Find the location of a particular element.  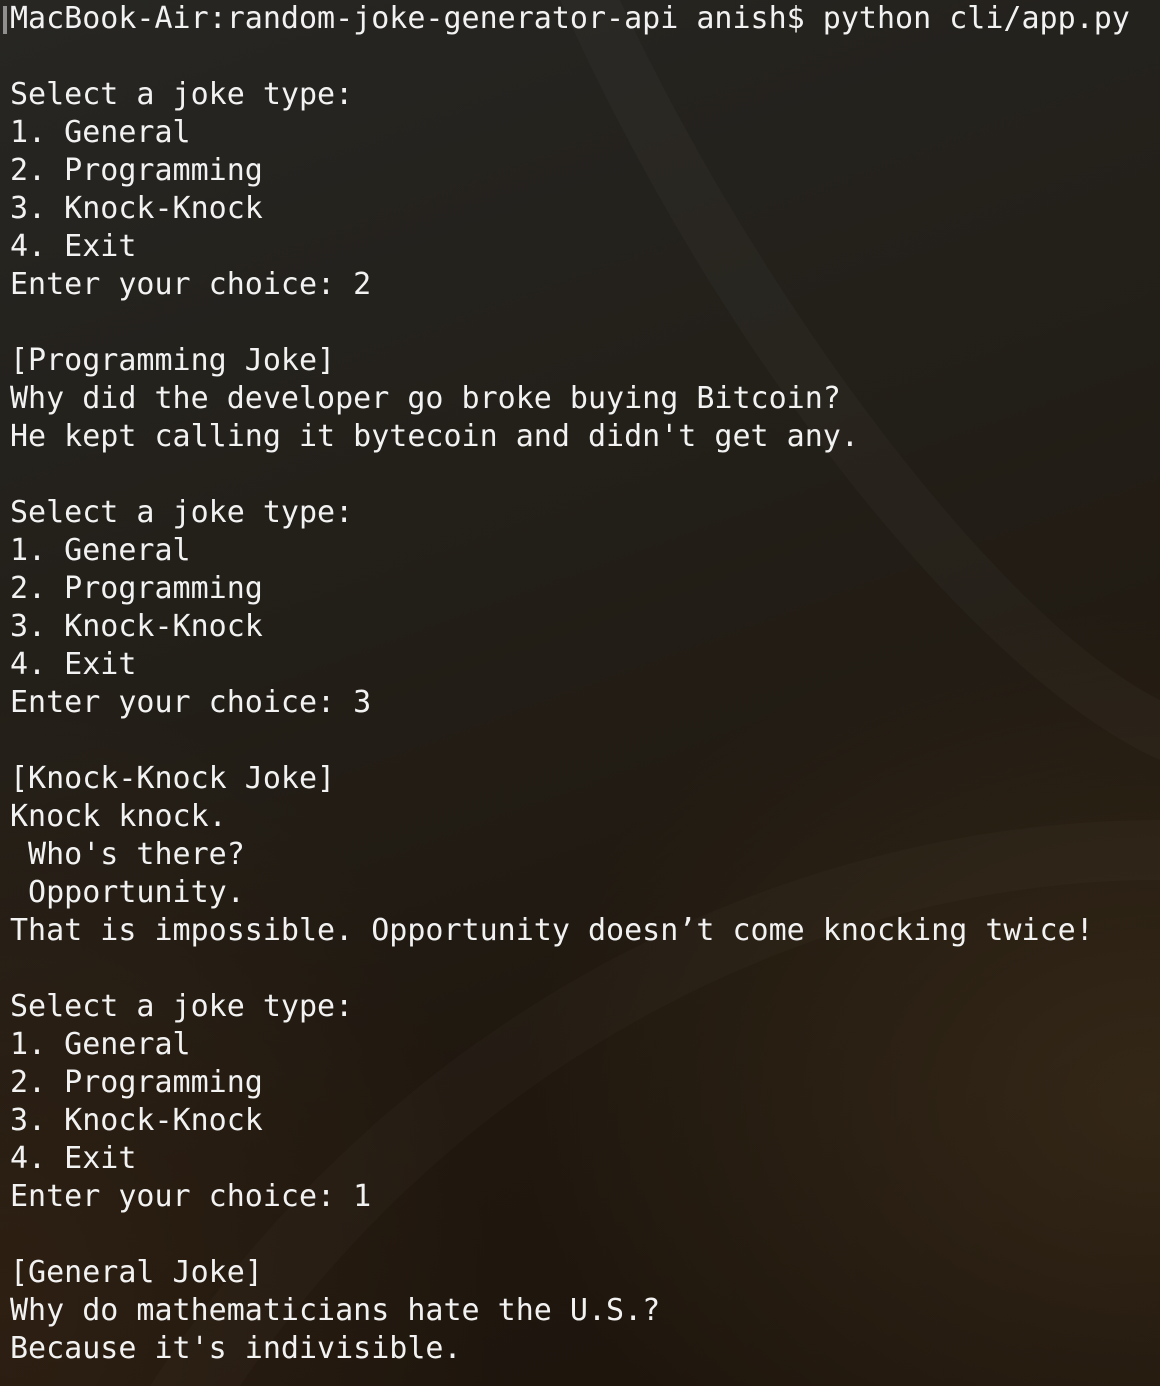

output-line: Because it's indivisible. is located at coordinates (236, 1348).